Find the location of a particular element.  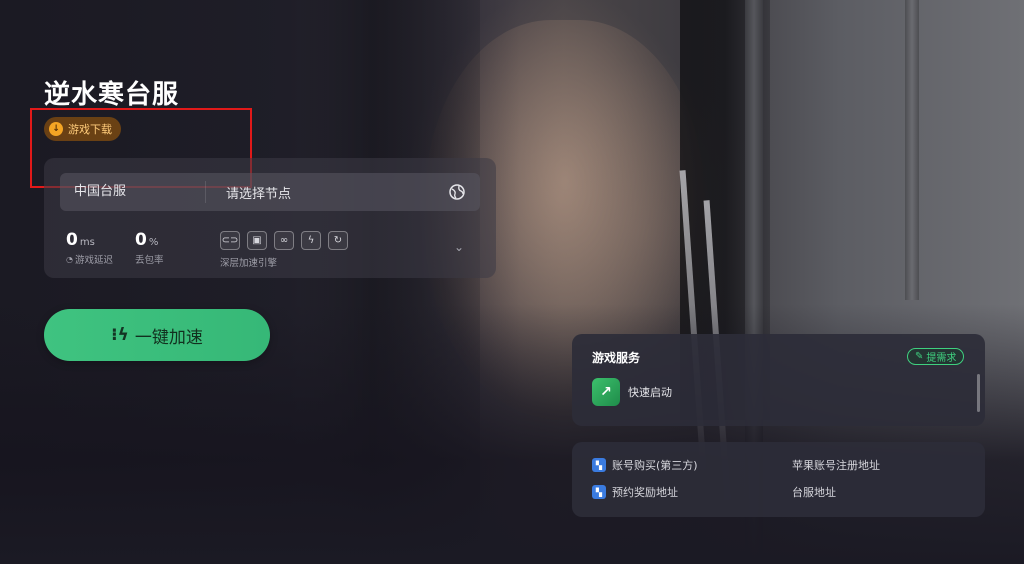

packet-loss-stat: 0% 丢包率 is located at coordinates (149, 248).